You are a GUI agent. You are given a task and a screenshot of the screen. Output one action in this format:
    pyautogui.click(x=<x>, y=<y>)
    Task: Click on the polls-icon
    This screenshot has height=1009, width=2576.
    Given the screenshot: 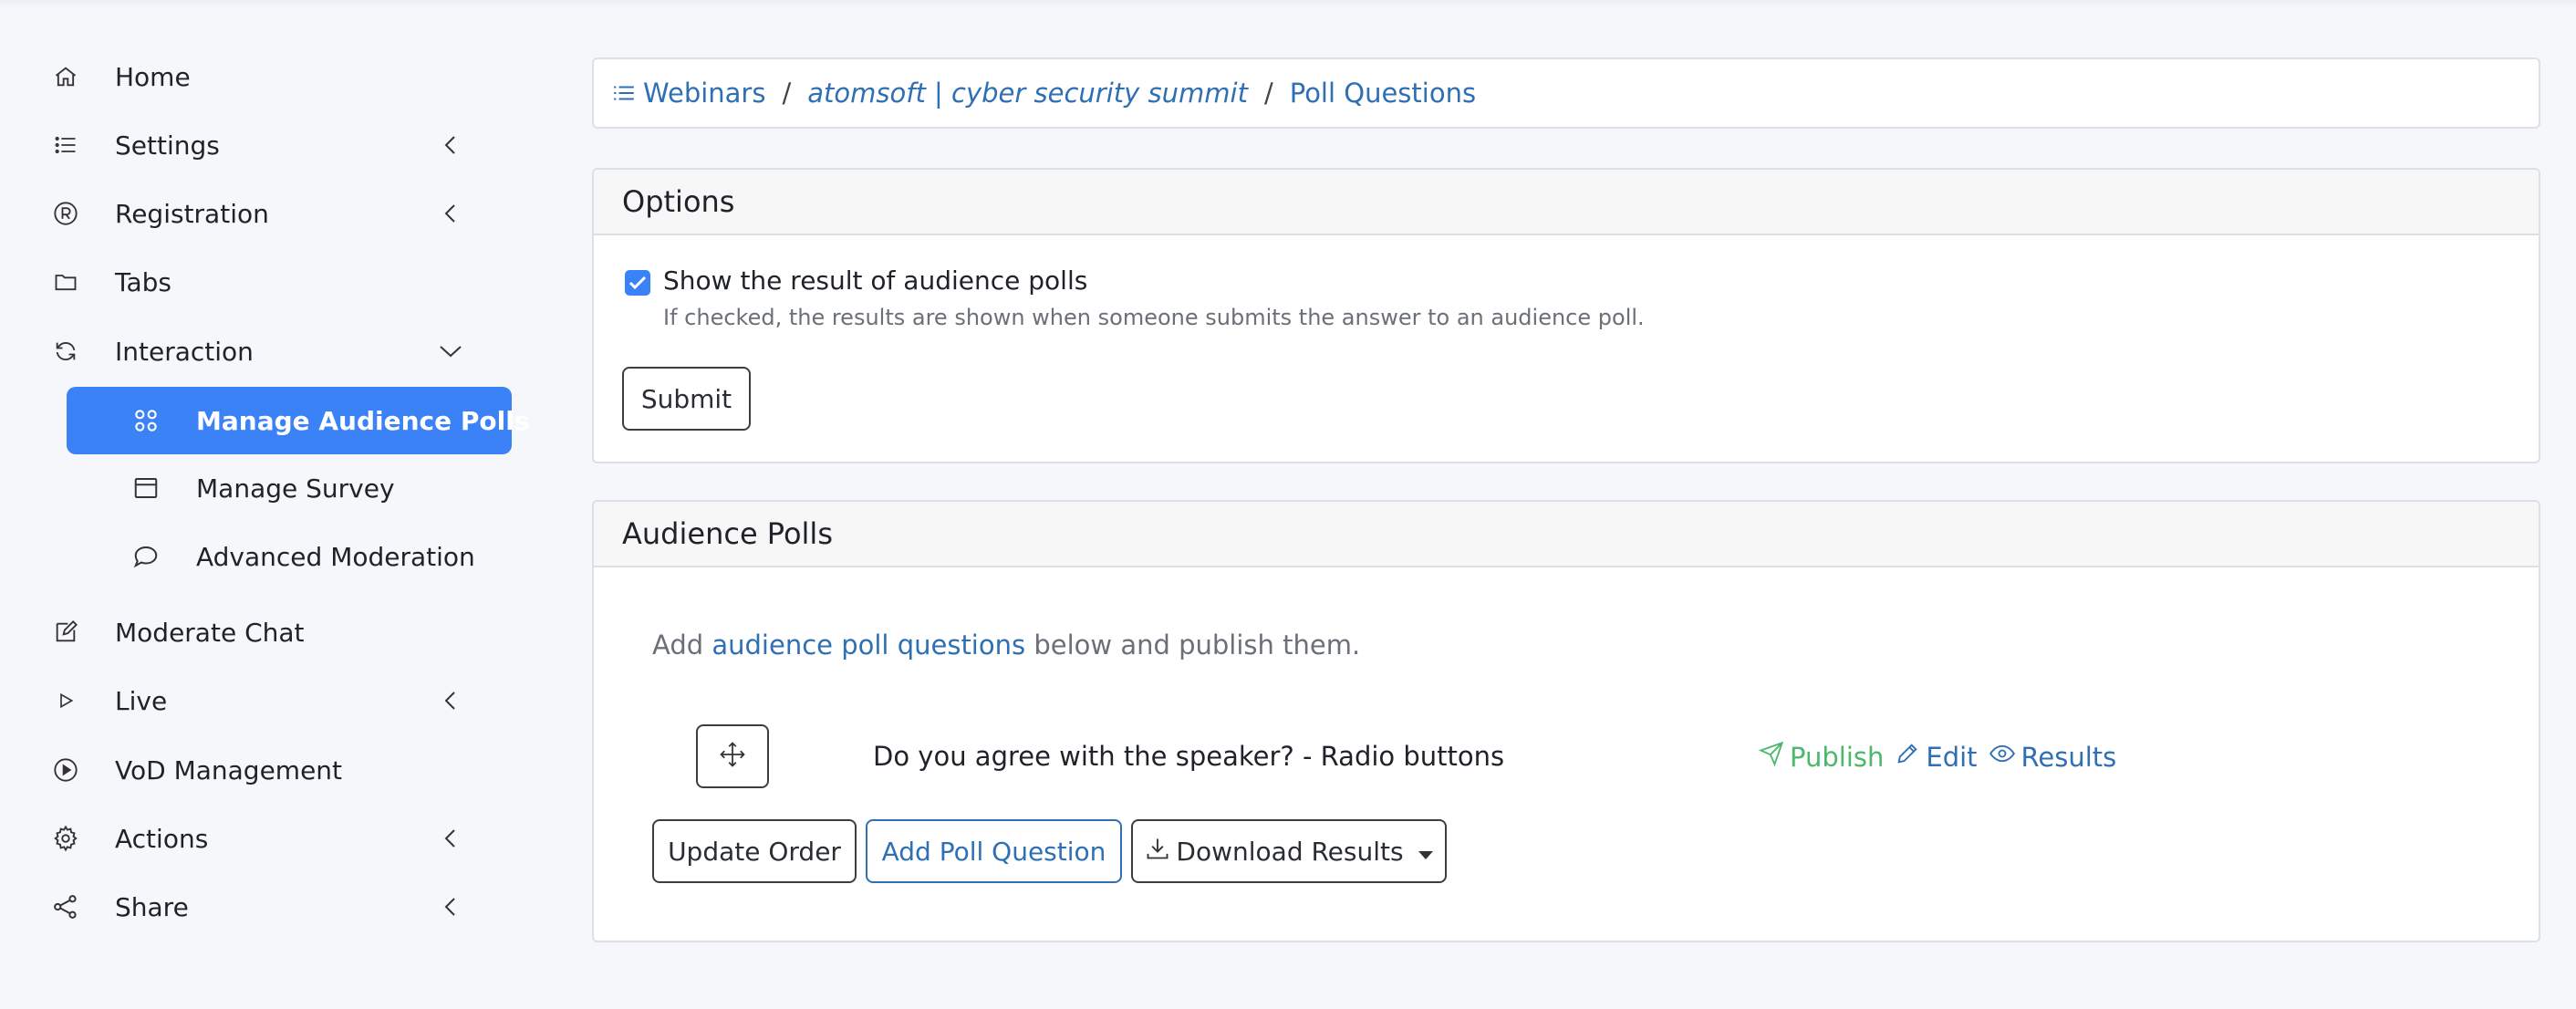 What is the action you would take?
    pyautogui.click(x=145, y=420)
    